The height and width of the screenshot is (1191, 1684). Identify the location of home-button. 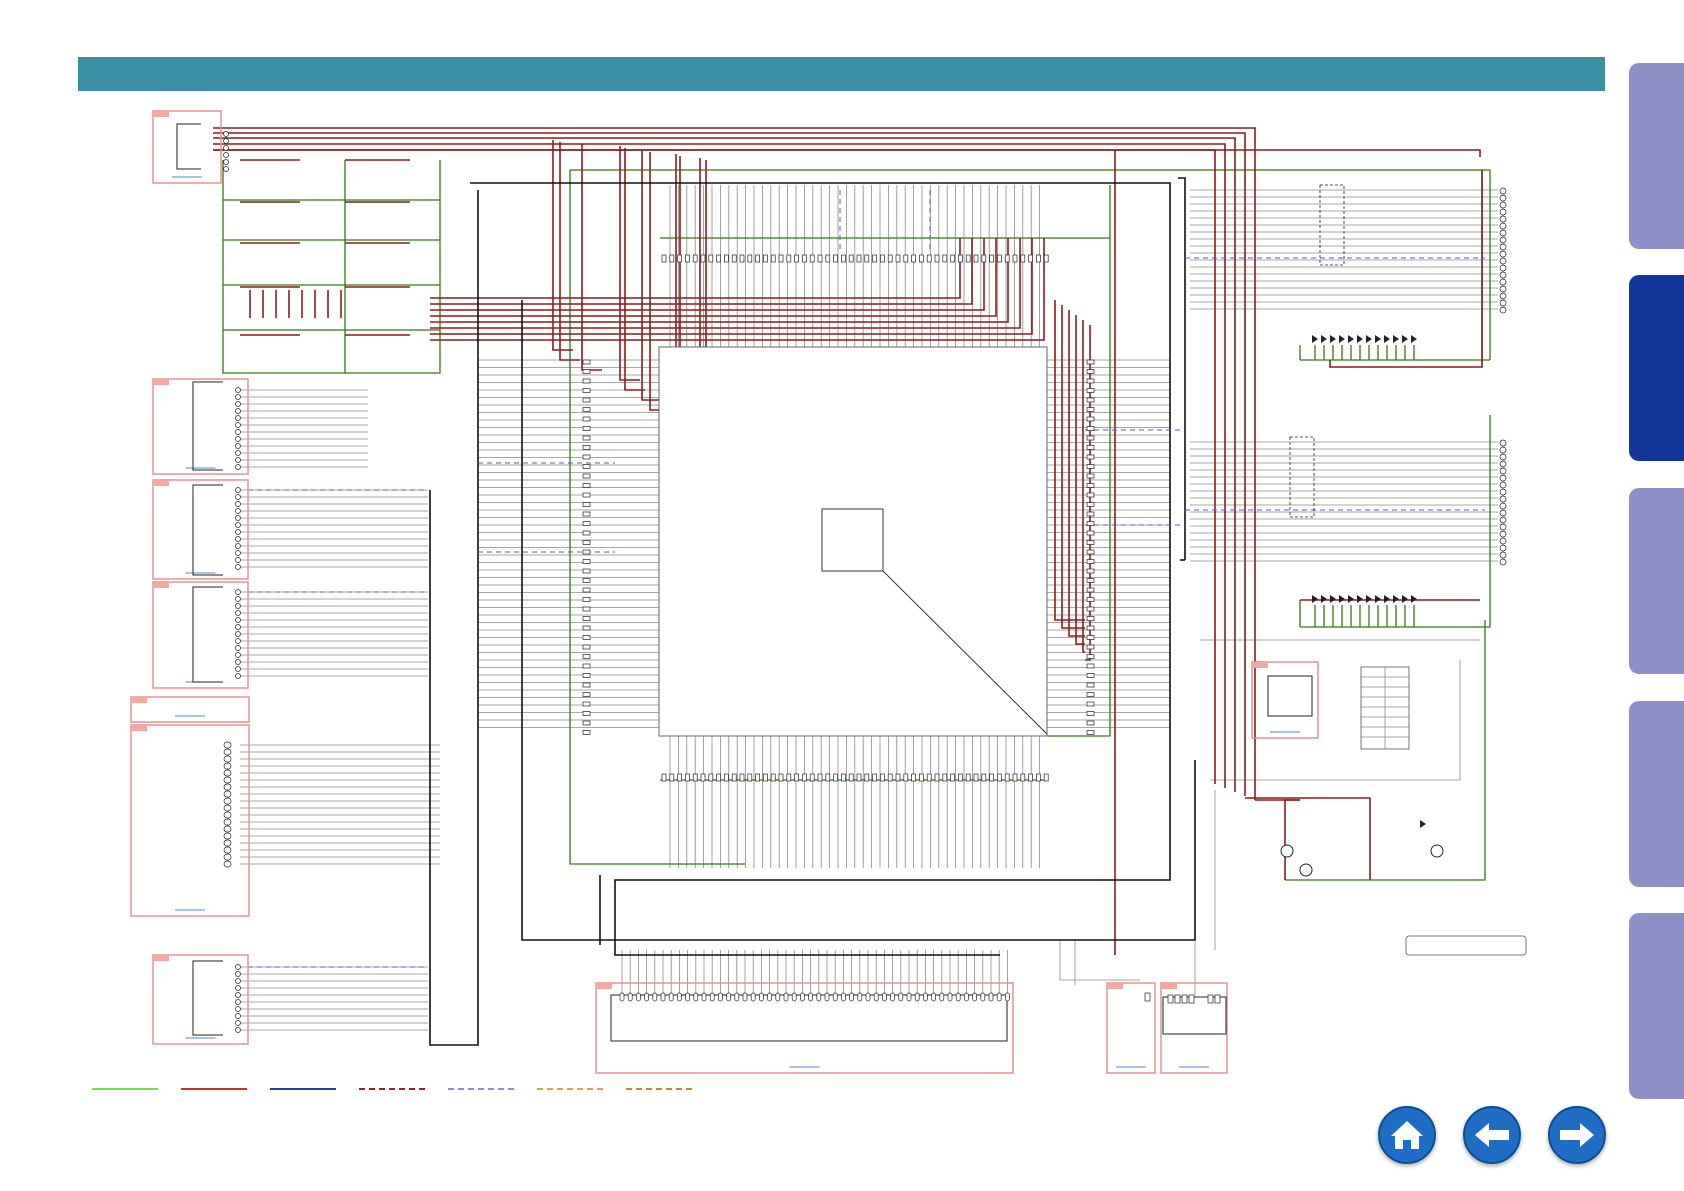
(1407, 1135).